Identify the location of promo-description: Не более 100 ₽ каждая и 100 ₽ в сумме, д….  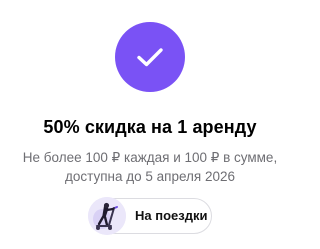
(150, 167).